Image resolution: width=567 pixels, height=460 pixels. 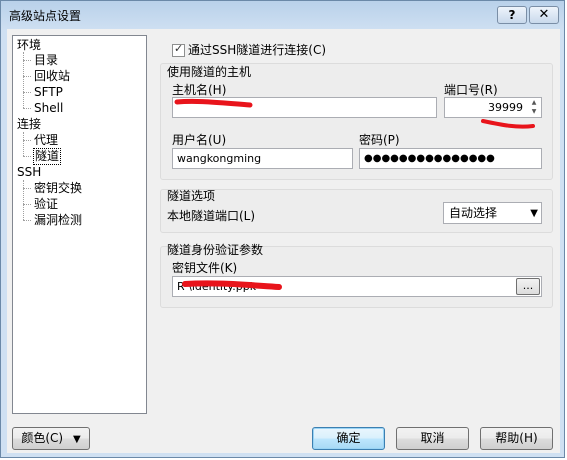 I want to click on local-port-select: 自动选择 ▼, so click(x=492, y=213).